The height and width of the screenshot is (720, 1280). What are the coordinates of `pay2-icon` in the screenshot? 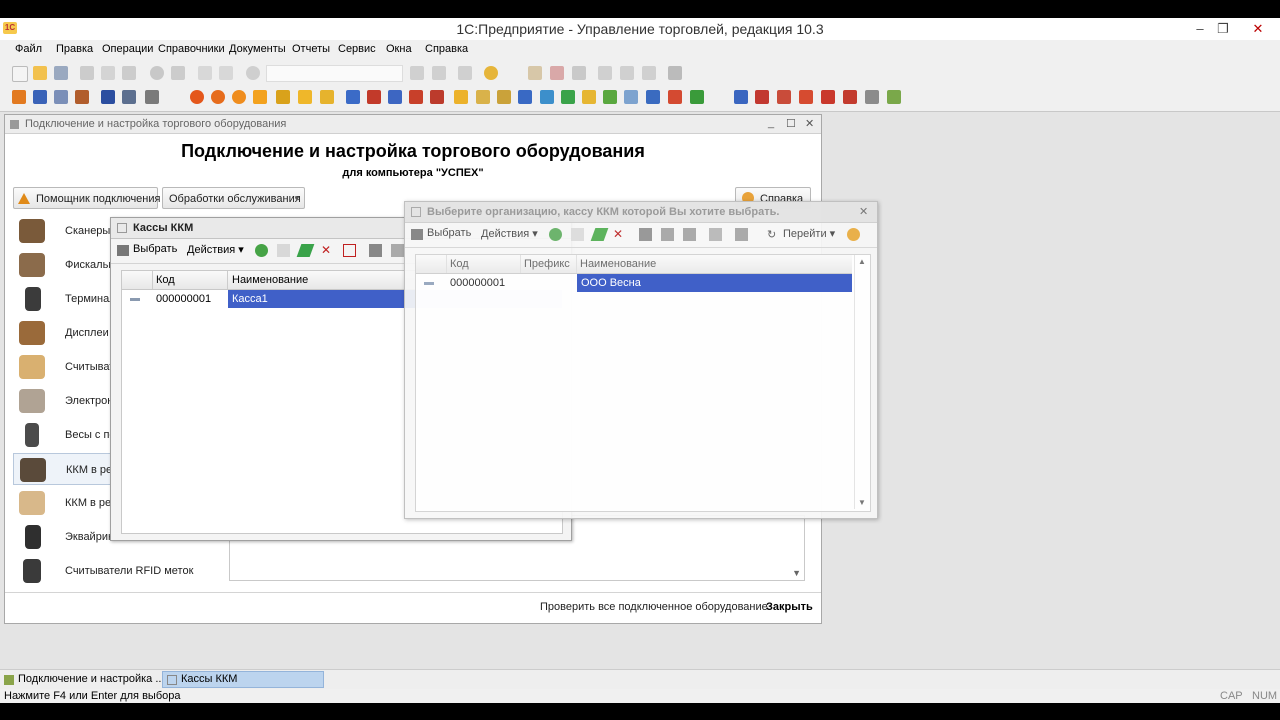 It's located at (568, 97).